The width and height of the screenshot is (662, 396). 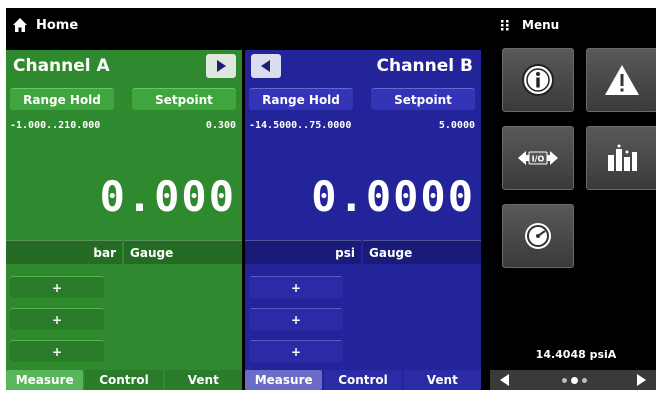 I want to click on channel-b-mode-tabs: Measure Control Vent, so click(x=363, y=380).